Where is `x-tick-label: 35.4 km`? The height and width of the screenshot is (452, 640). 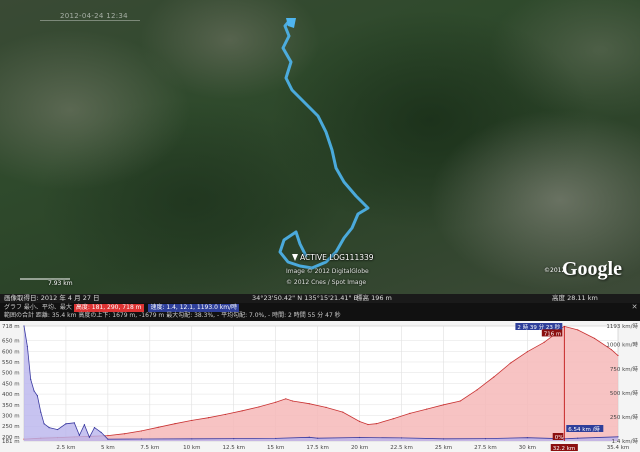 x-tick-label: 35.4 km is located at coordinates (618, 448).